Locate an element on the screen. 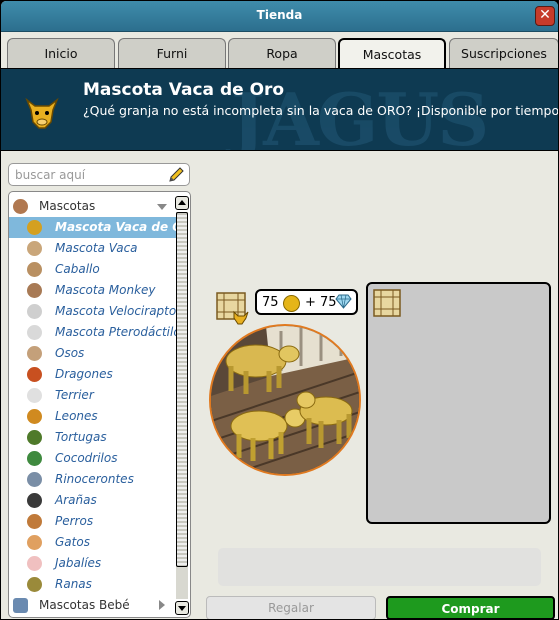 The image size is (559, 620). list-item: Osos is located at coordinates (93, 353).